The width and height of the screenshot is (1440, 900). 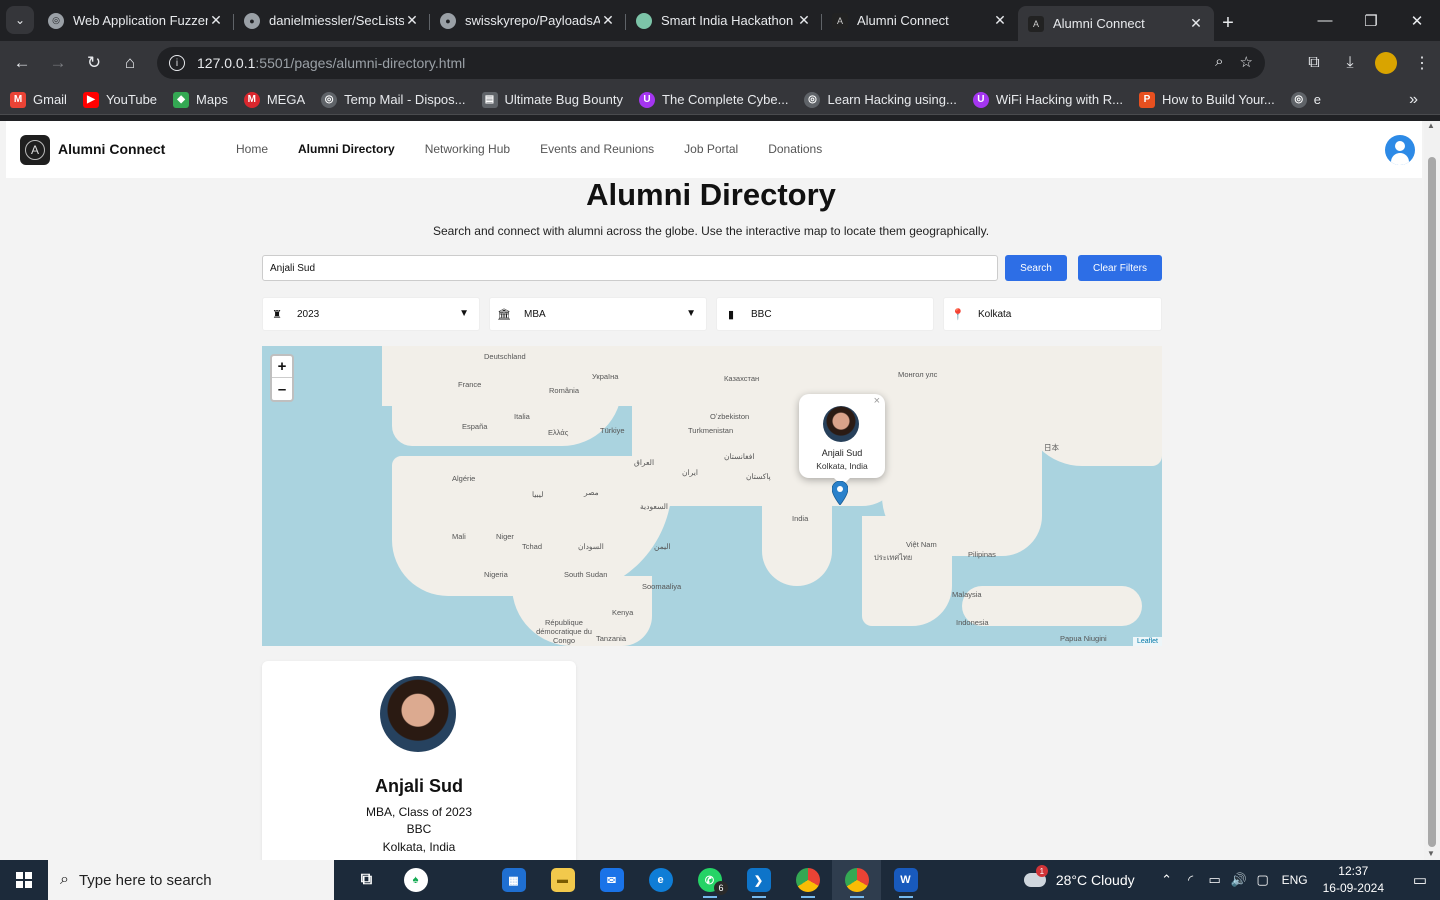 I want to click on scroll-up-icon: ▲, so click(x=1431, y=125).